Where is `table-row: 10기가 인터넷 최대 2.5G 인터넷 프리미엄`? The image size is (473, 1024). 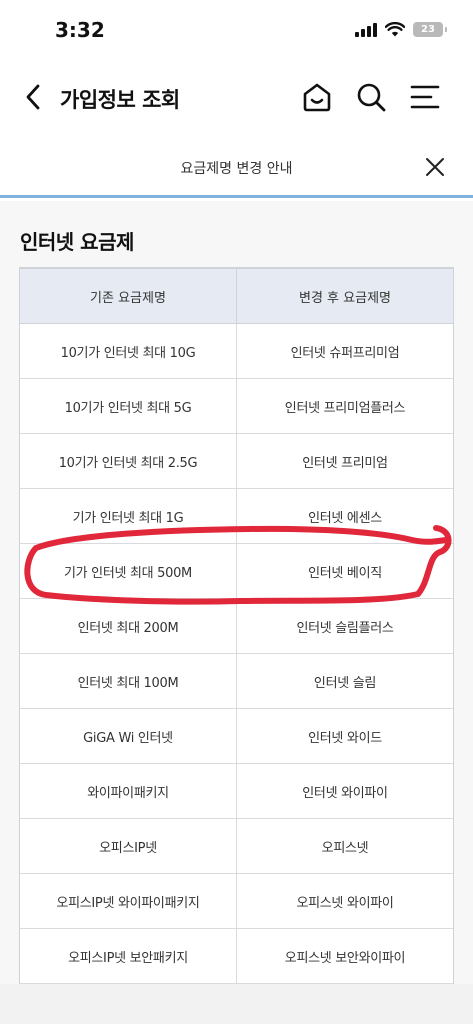 table-row: 10기가 인터넷 최대 2.5G 인터넷 프리미엄 is located at coordinates (236, 461).